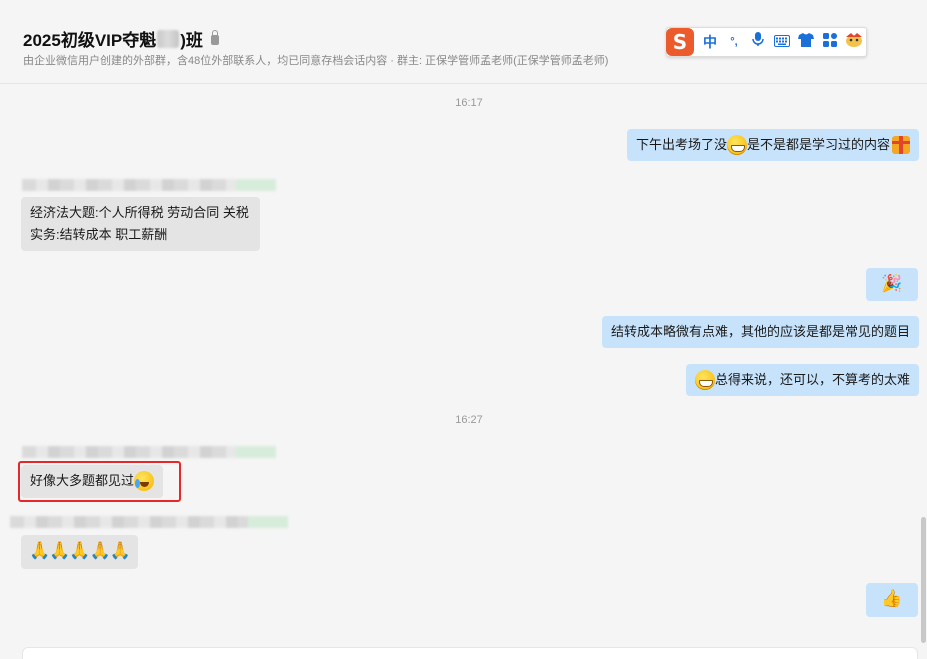 This screenshot has height=659, width=927. I want to click on message-bubble-other: 🙏🙏🙏🙏🙏, so click(79, 552).